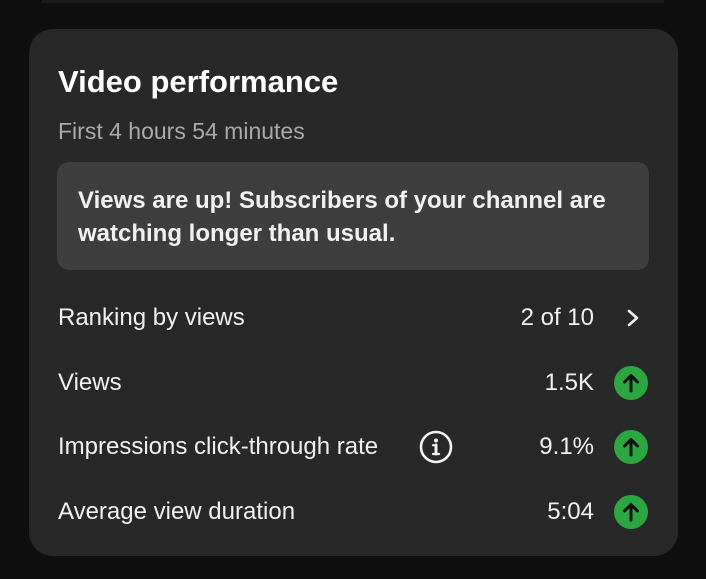  What do you see at coordinates (353, 512) in the screenshot?
I see `metric-row-avg-view-duration: Average view duration 5:04` at bounding box center [353, 512].